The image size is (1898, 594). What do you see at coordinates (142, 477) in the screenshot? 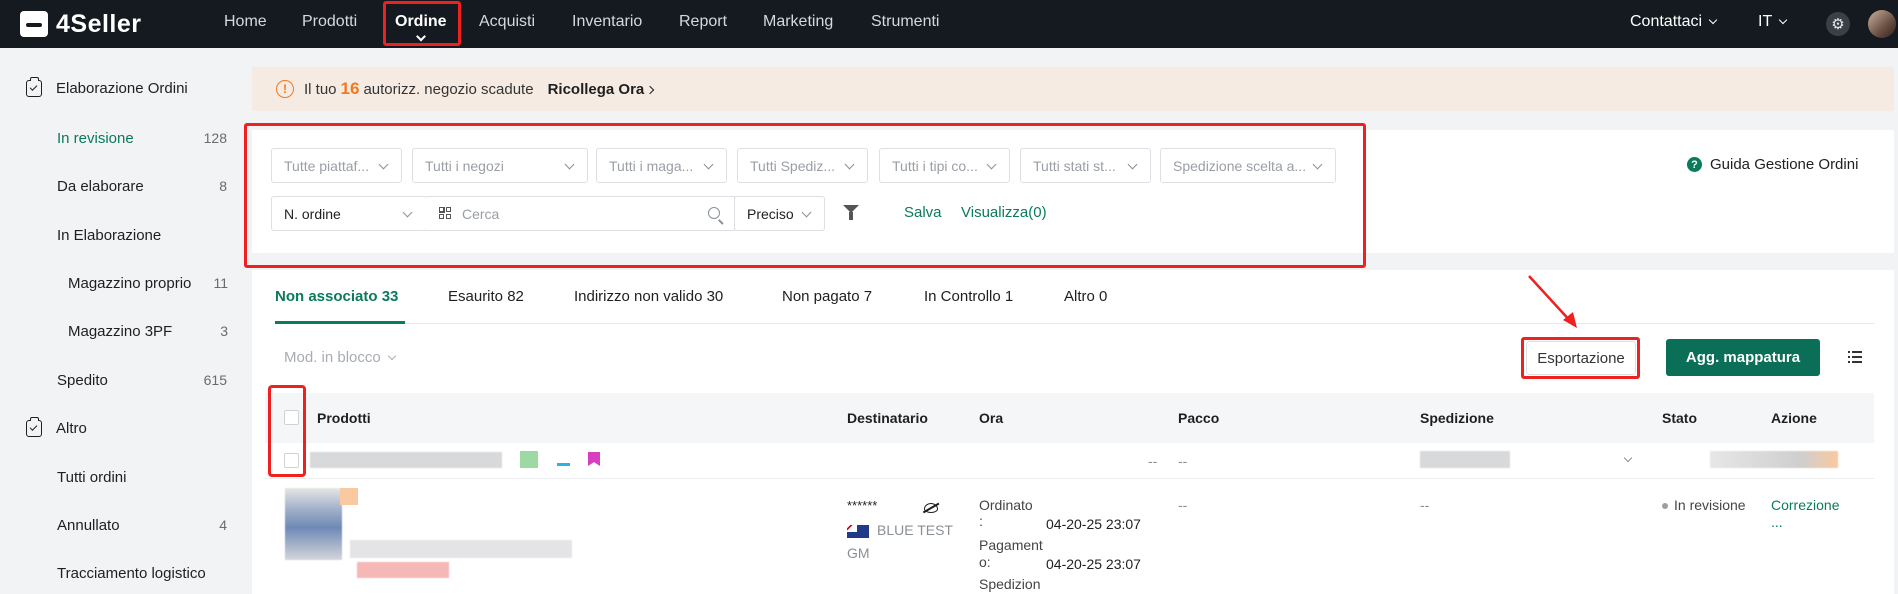
I see `sidebar-item-tutti-ordini: Tutti ordini` at bounding box center [142, 477].